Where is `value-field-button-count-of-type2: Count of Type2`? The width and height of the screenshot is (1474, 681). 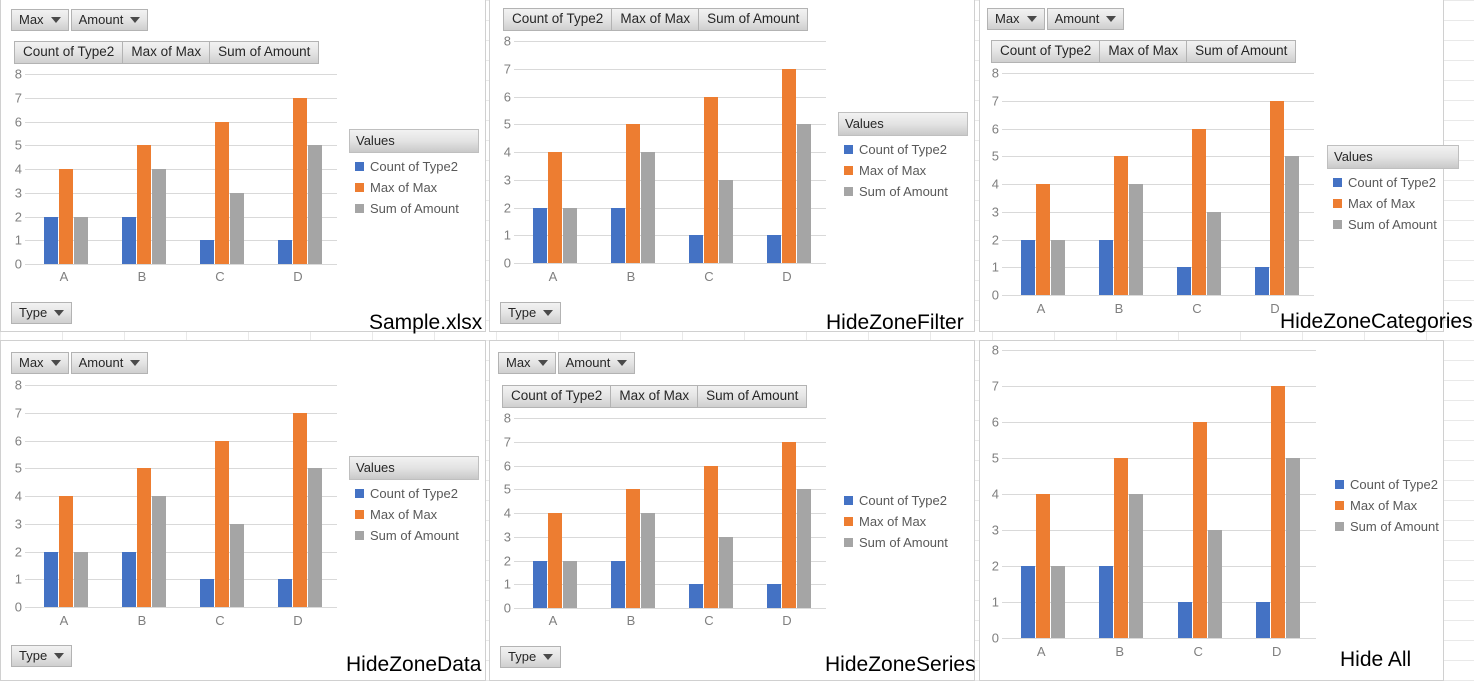
value-field-button-count-of-type2: Count of Type2 is located at coordinates (557, 19).